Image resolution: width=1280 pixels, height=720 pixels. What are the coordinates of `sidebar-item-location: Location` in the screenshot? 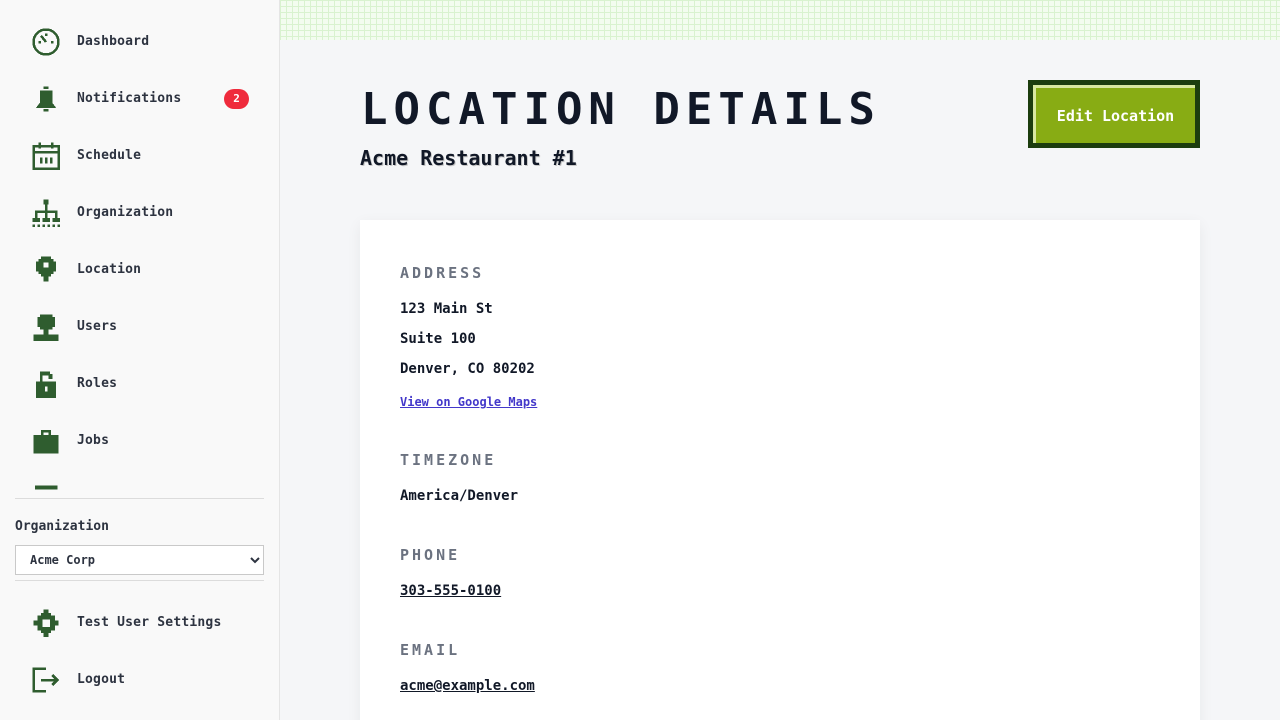 It's located at (139, 269).